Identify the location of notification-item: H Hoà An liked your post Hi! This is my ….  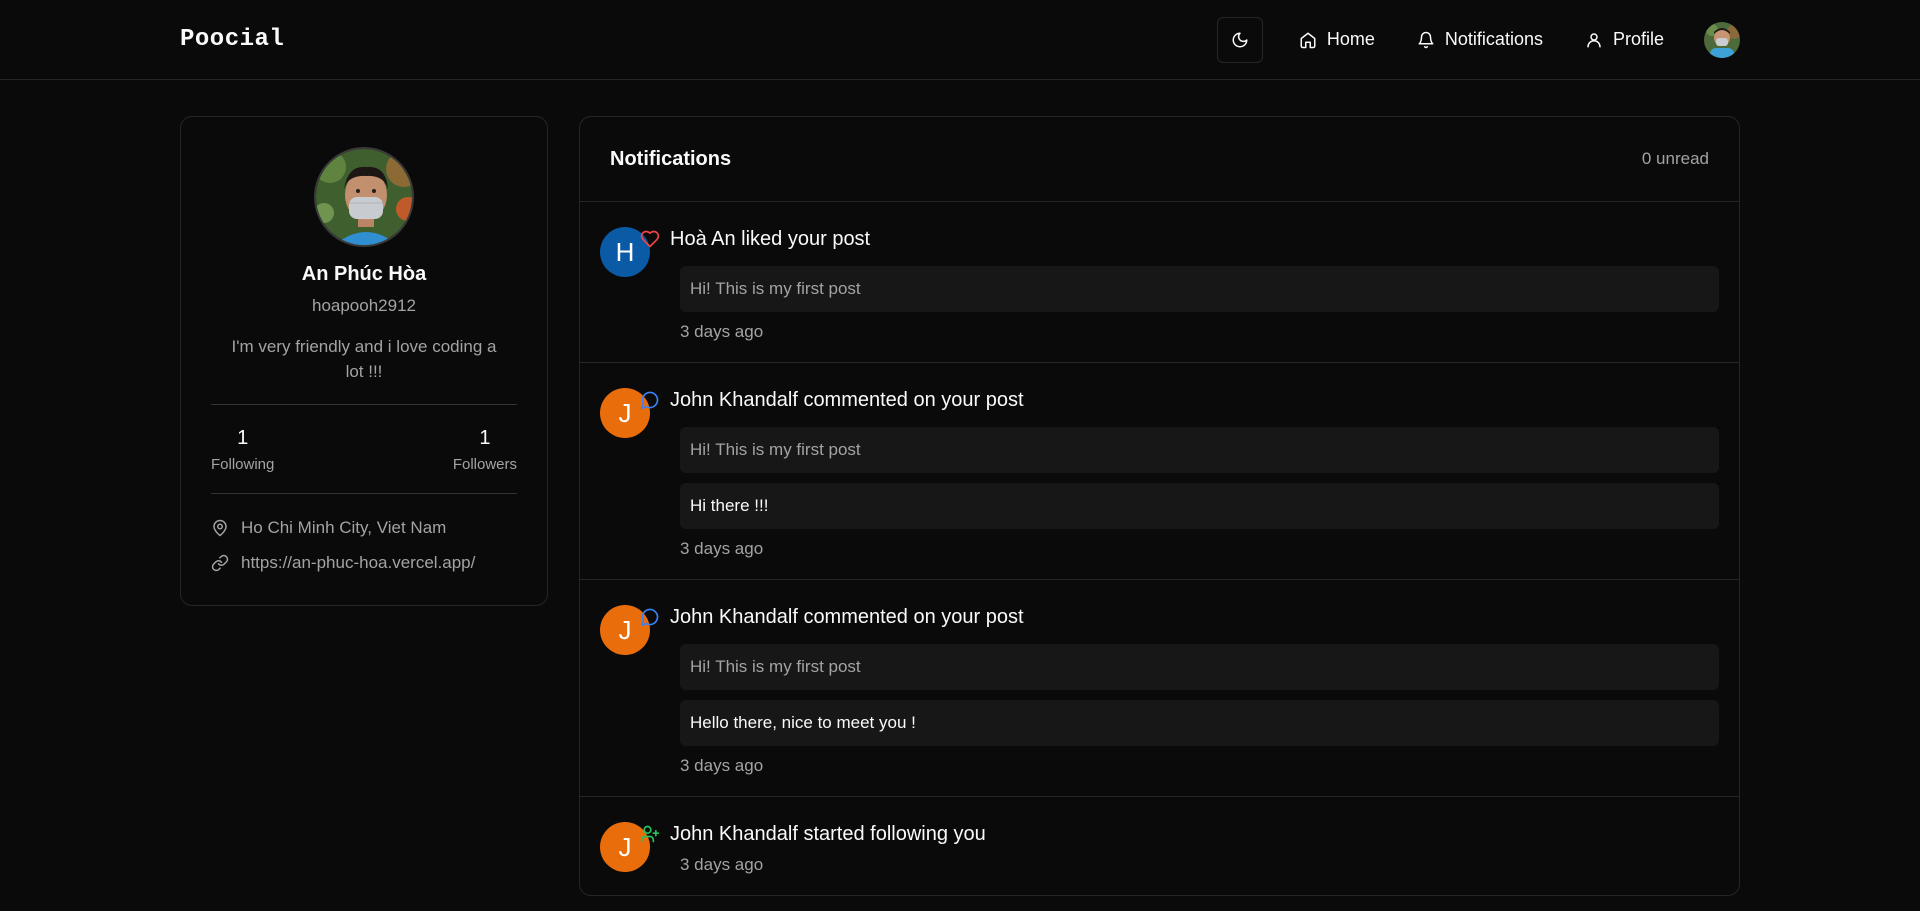
(1159, 282).